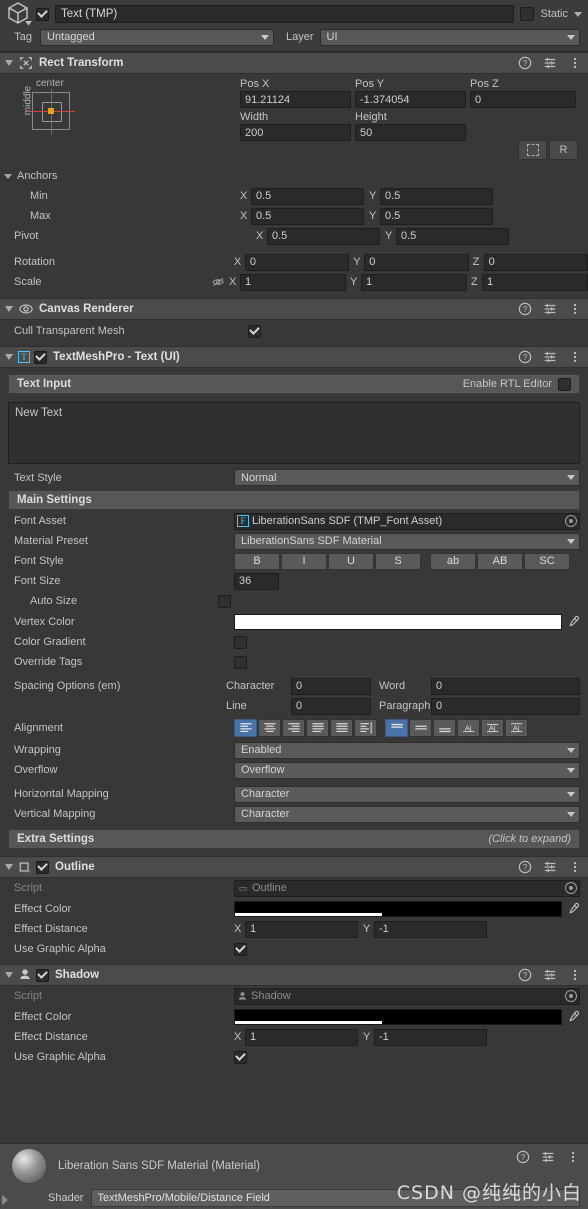 This screenshot has height=1209, width=588. Describe the element at coordinates (42, 867) in the screenshot. I see `outline-enabled-checkbox` at that location.